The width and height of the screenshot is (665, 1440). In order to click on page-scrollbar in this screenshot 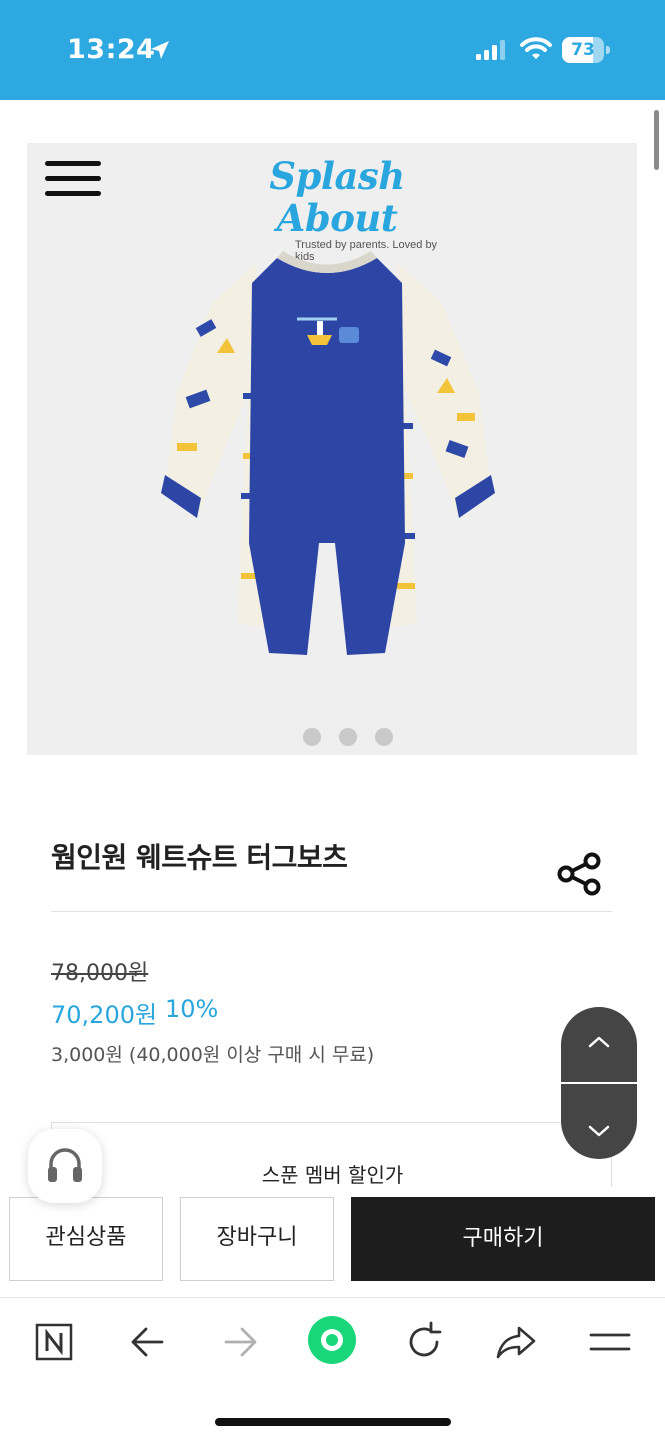, I will do `click(656, 140)`.